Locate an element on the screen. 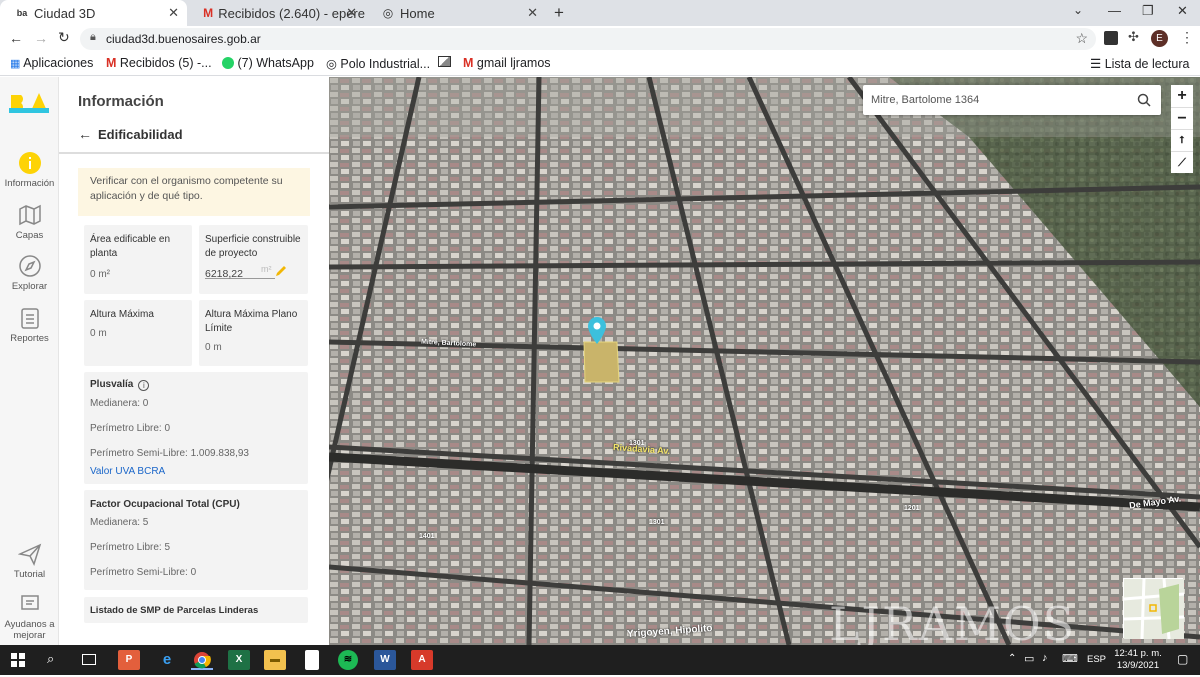 The width and height of the screenshot is (1200, 677). tilt-icon: ⟋ is located at coordinates (1182, 162).